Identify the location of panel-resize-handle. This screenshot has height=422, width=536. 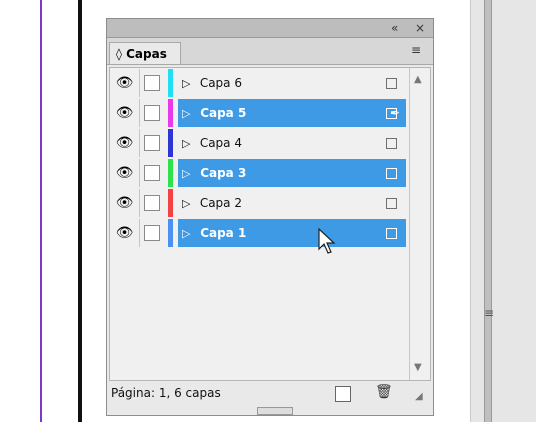
(275, 411).